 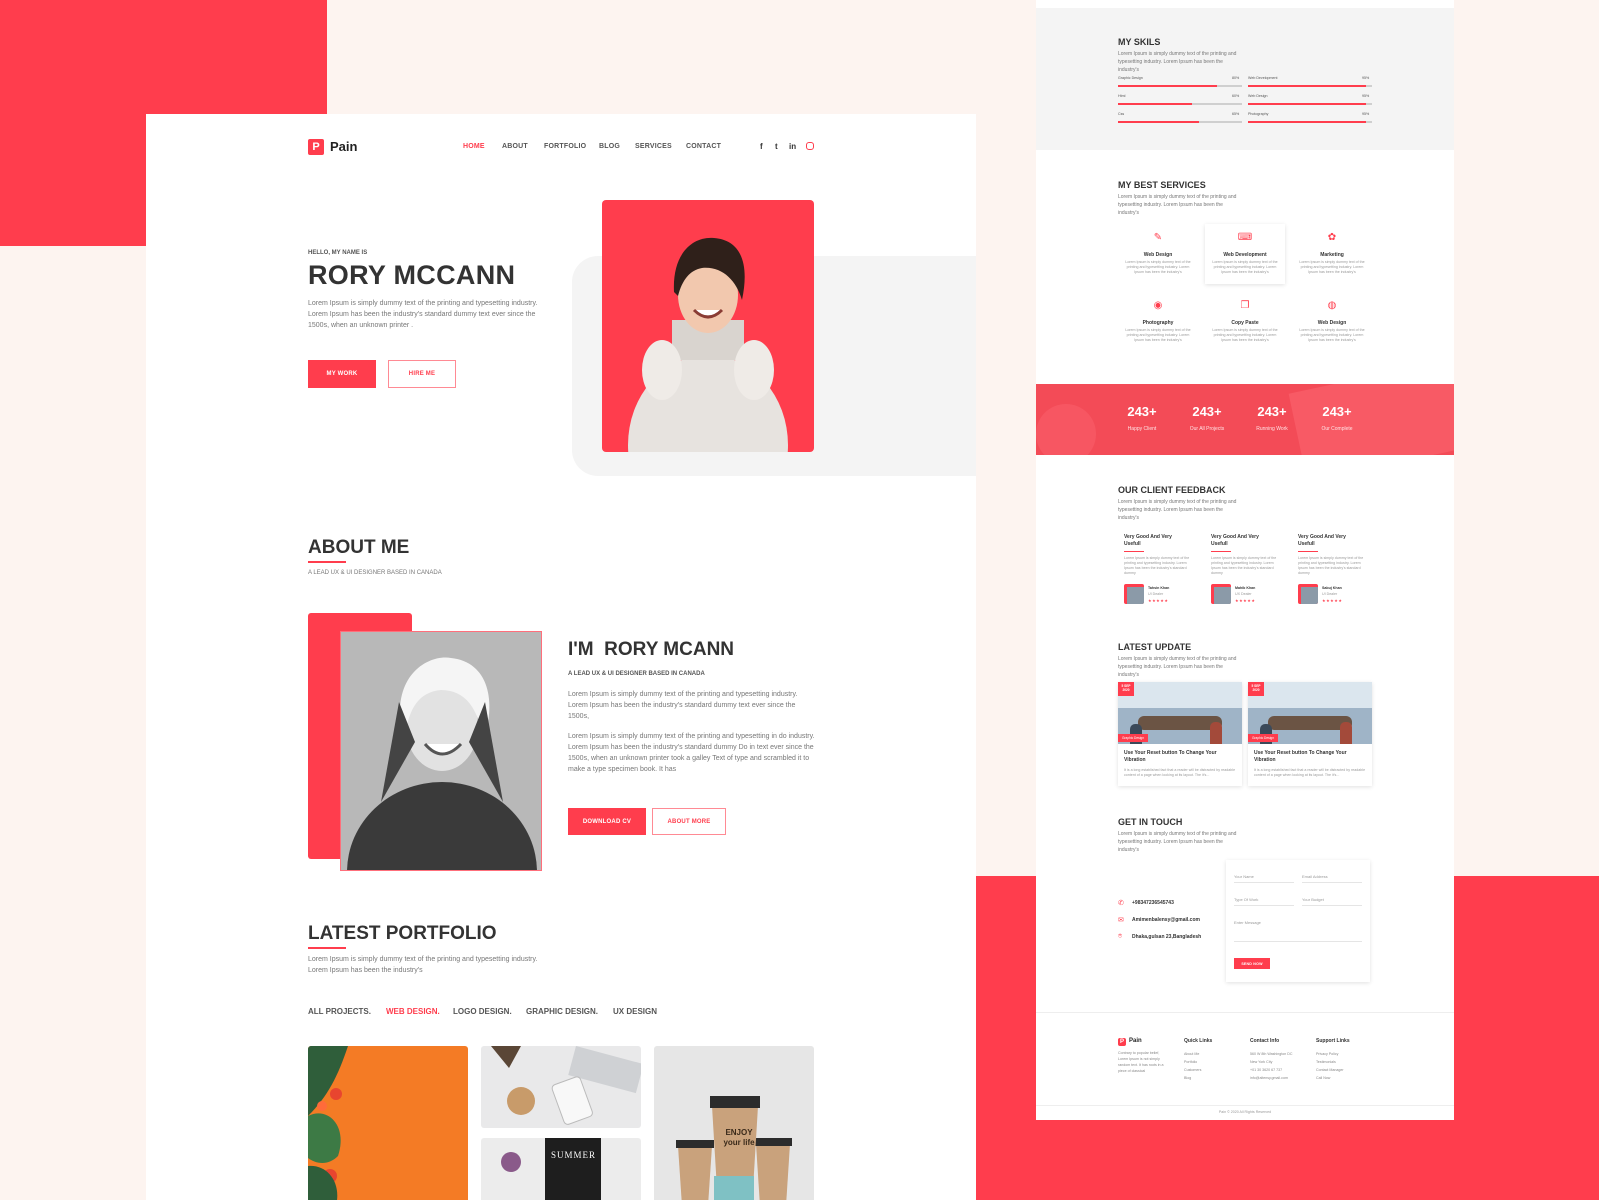 I want to click on footer-link: Blog, so click(x=1187, y=1078).